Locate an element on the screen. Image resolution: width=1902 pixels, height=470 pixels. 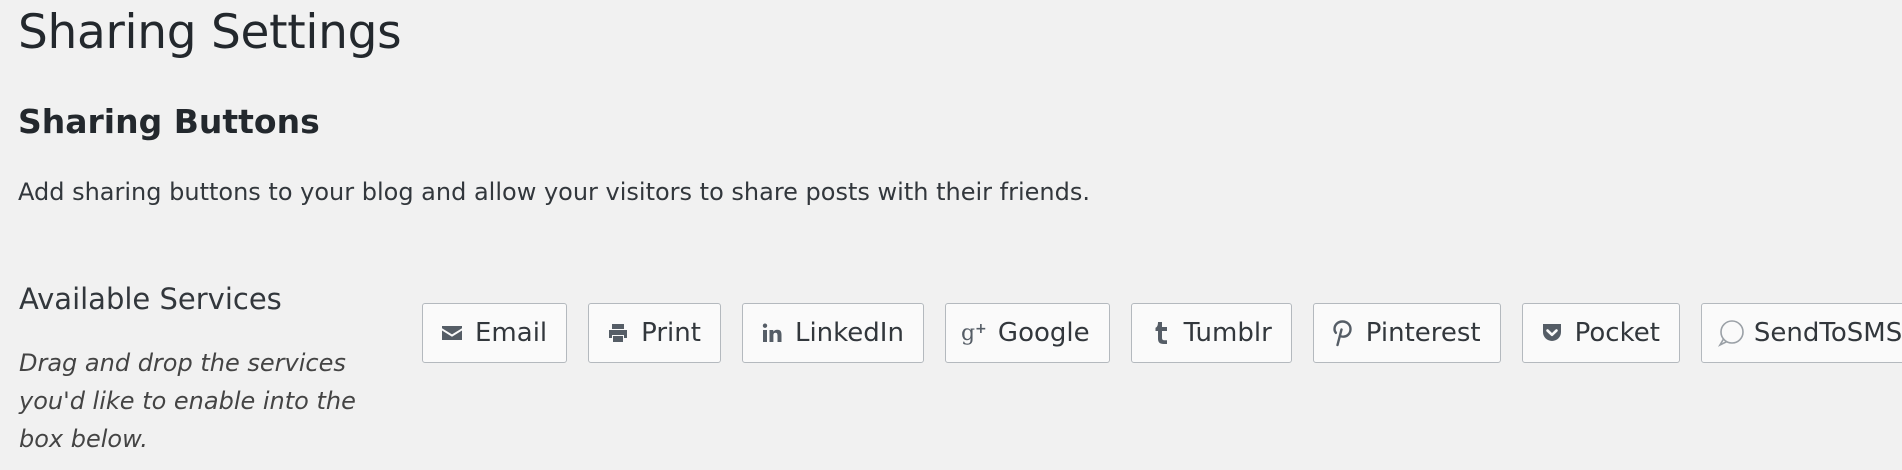
service-label: Print is located at coordinates (671, 333).